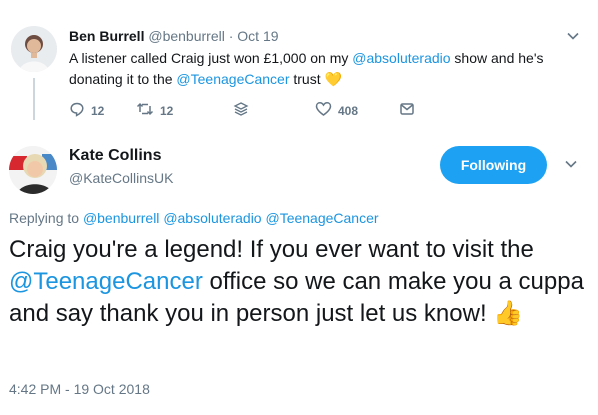  What do you see at coordinates (106, 36) in the screenshot?
I see `author-name: Ben Burrell` at bounding box center [106, 36].